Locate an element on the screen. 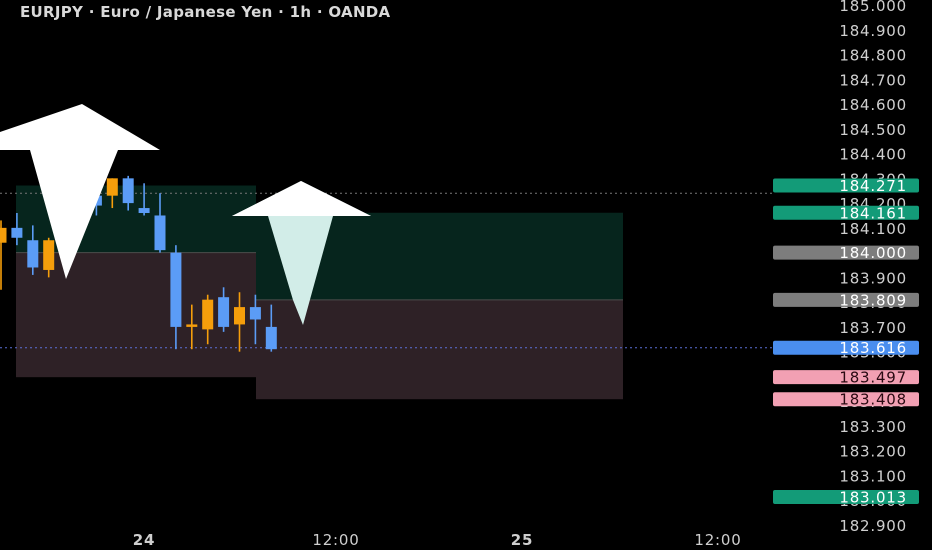  price-tick-label: 183.100 is located at coordinates (873, 476).